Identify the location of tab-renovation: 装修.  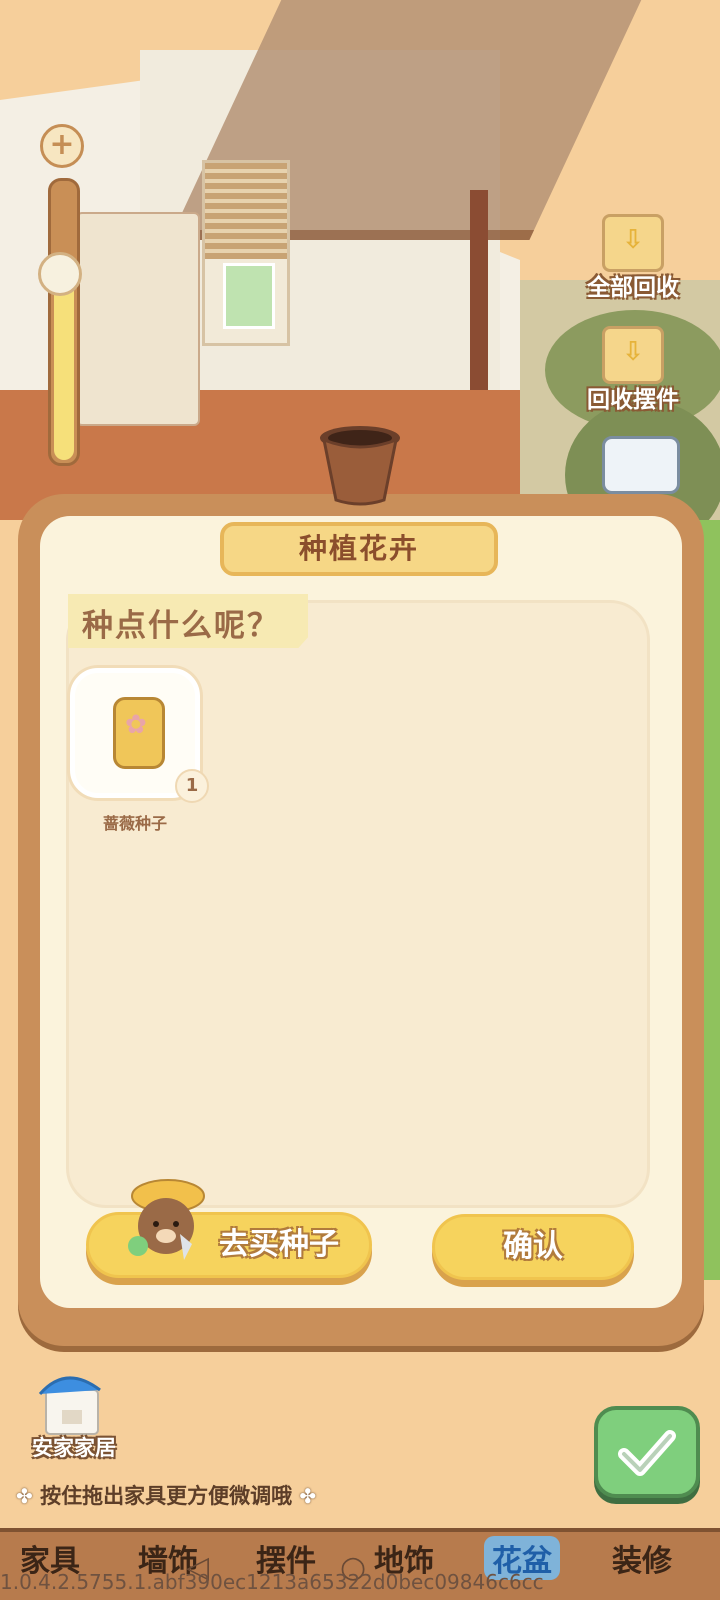
(642, 1558).